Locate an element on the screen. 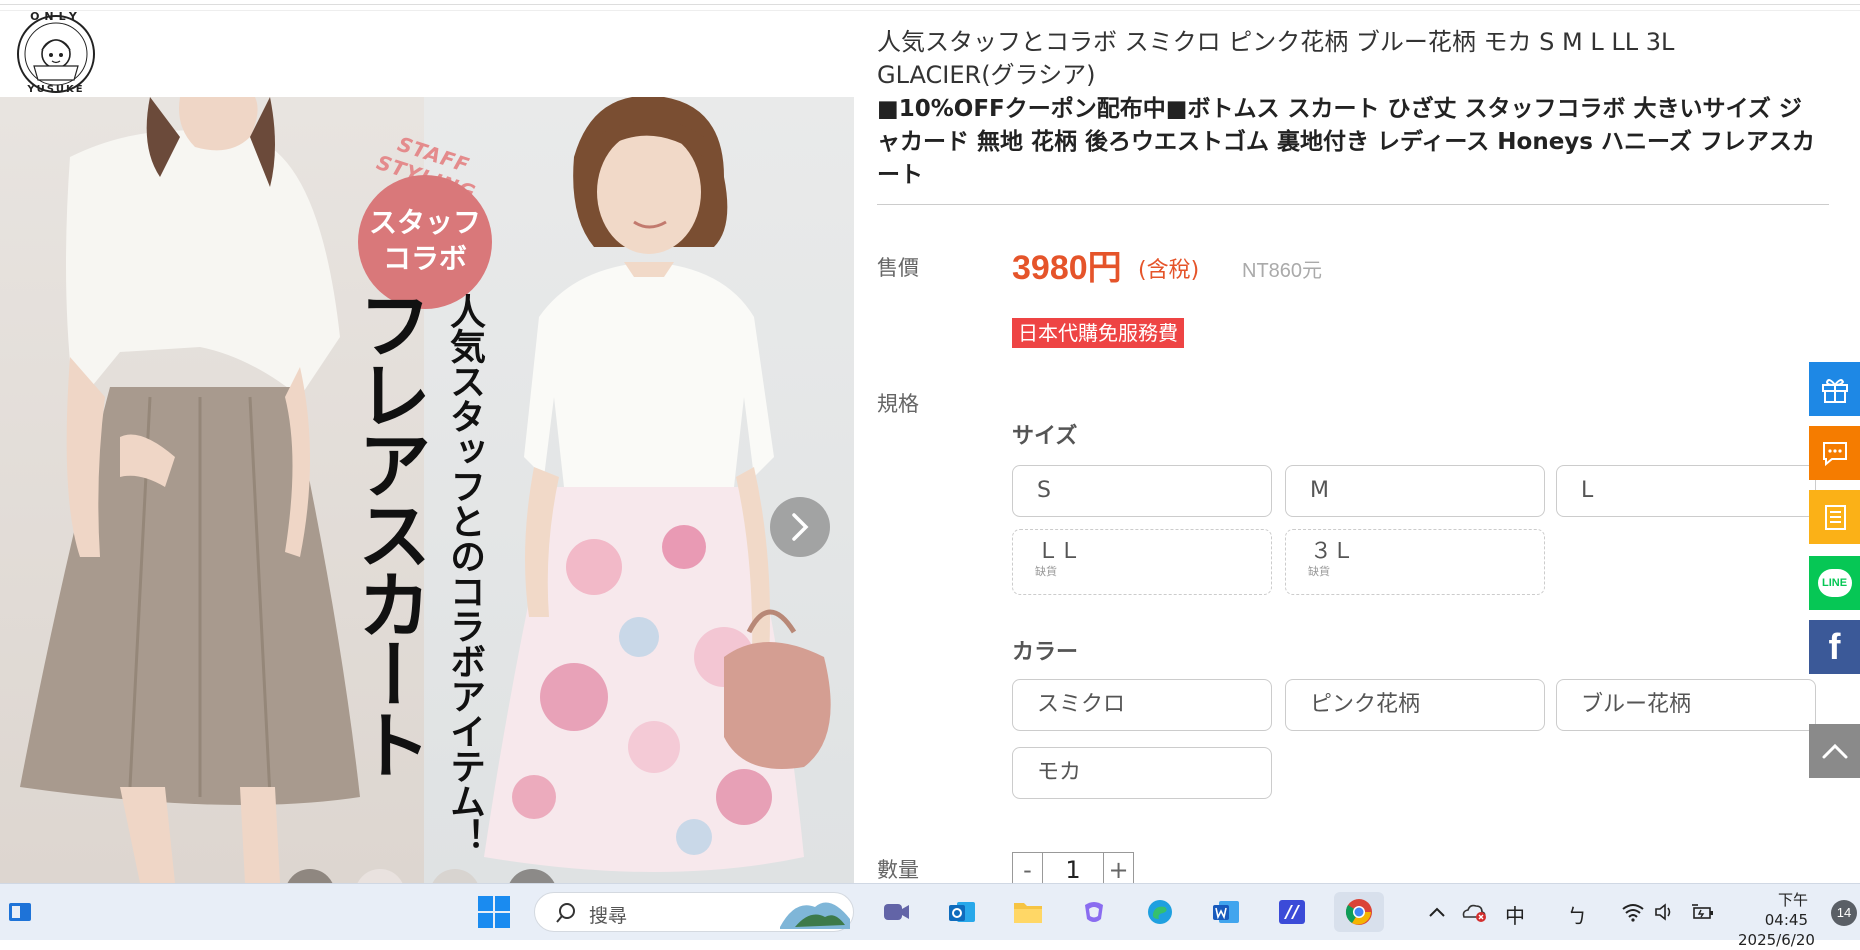 The image size is (1860, 950). back-to-top-icon is located at coordinates (1834, 751).